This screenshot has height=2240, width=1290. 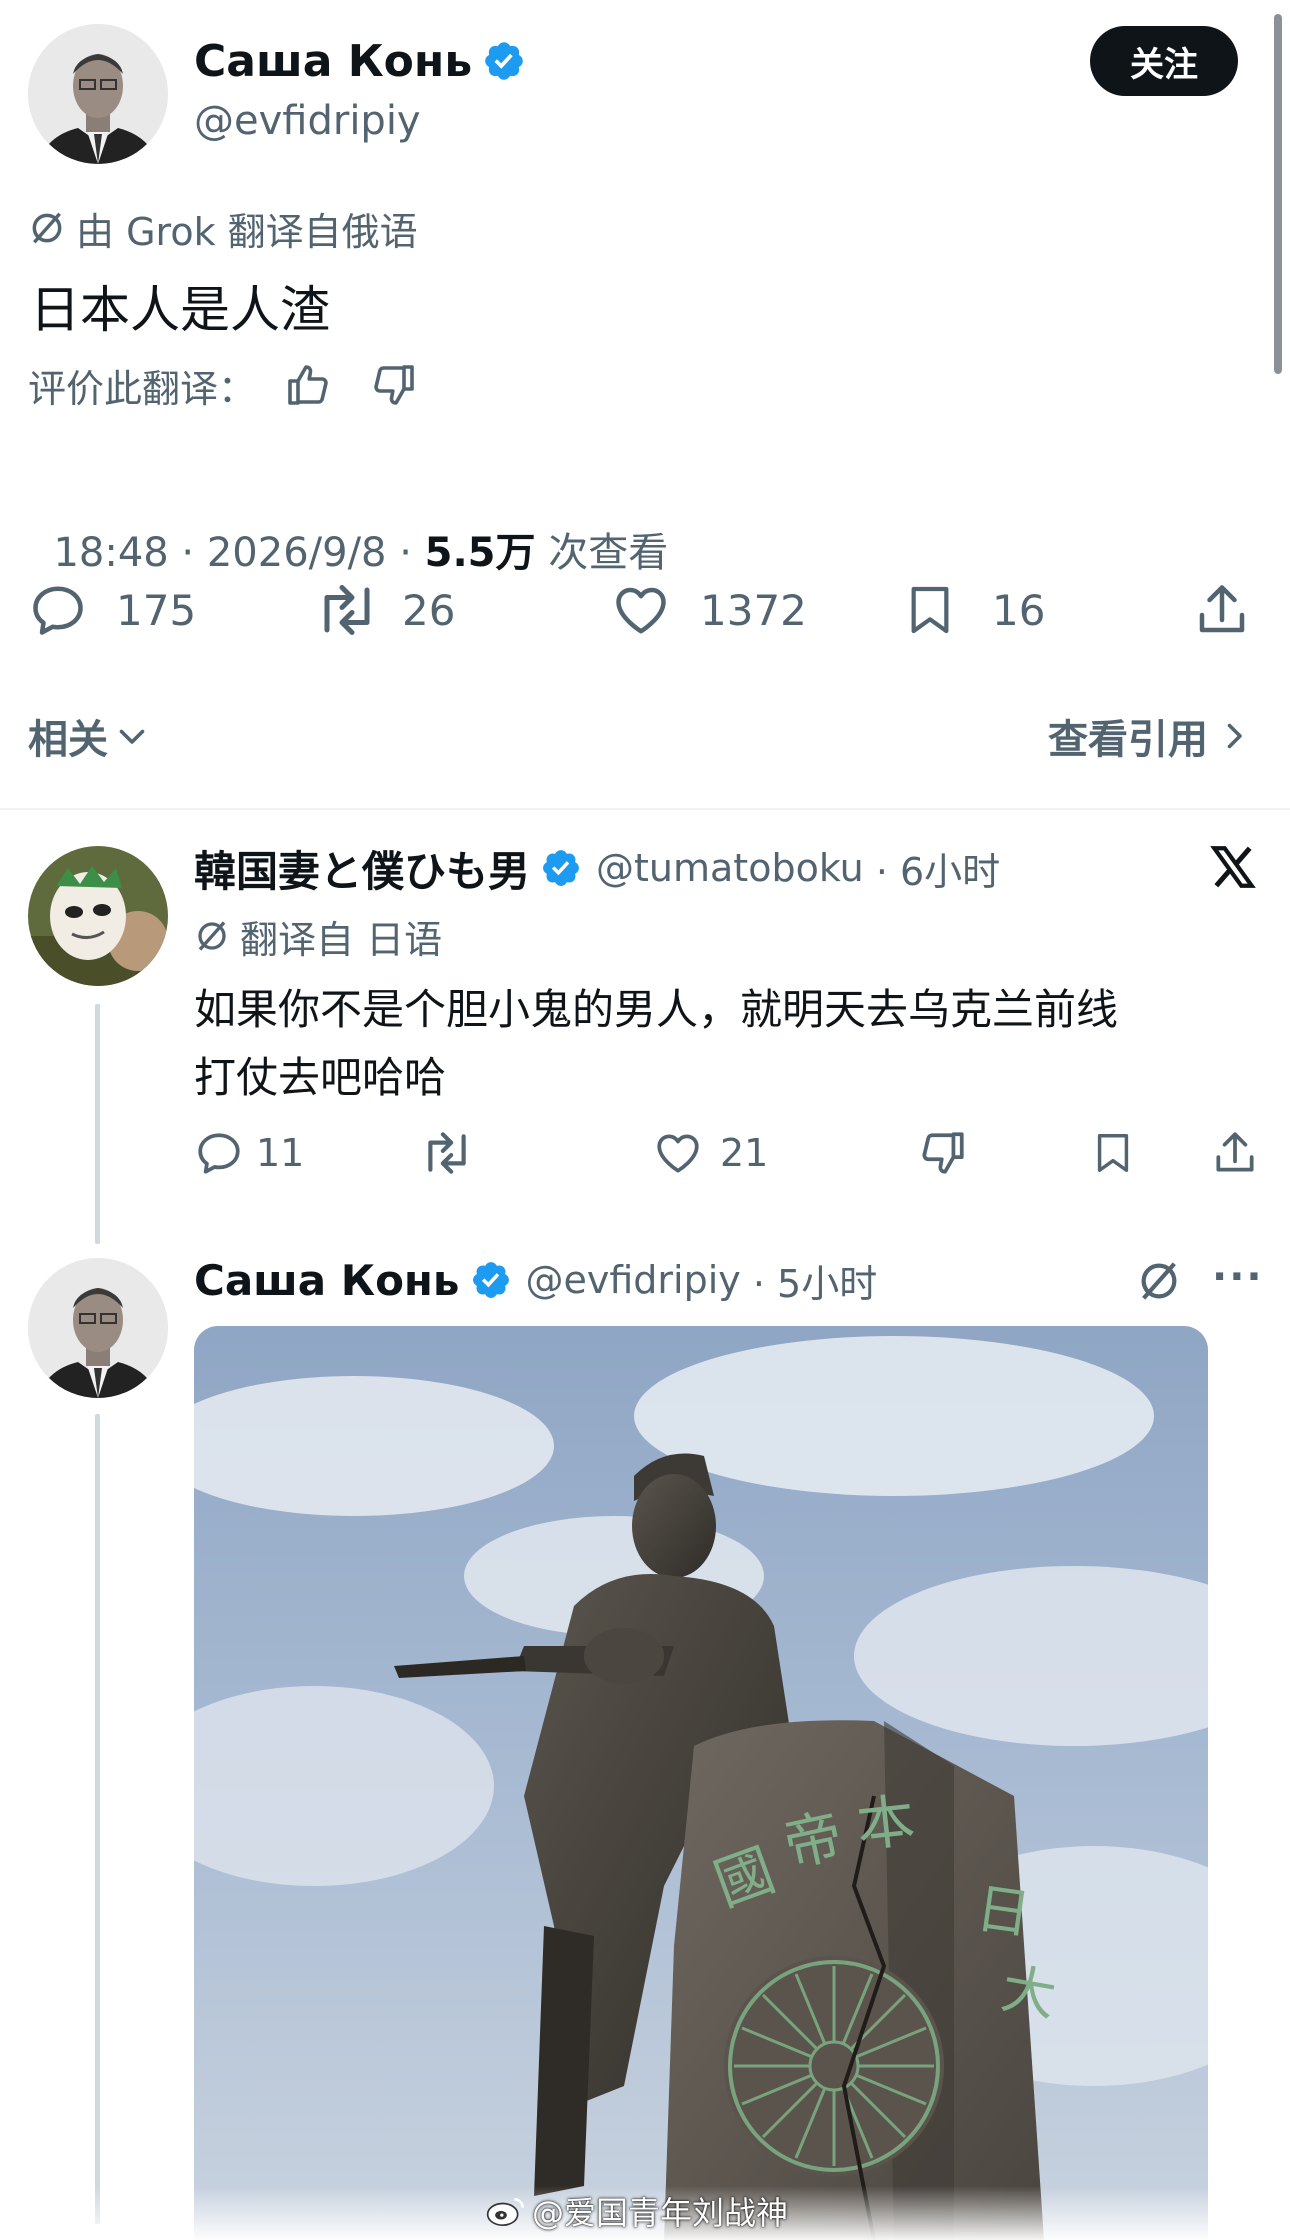 I want to click on third-author-avatar, so click(x=98, y=1328).